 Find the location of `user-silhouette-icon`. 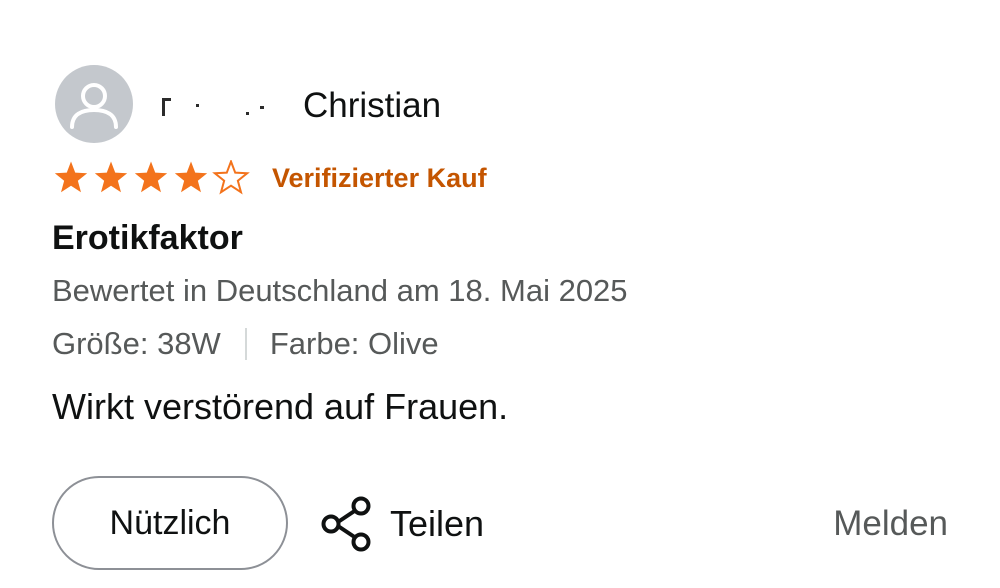

user-silhouette-icon is located at coordinates (94, 106).